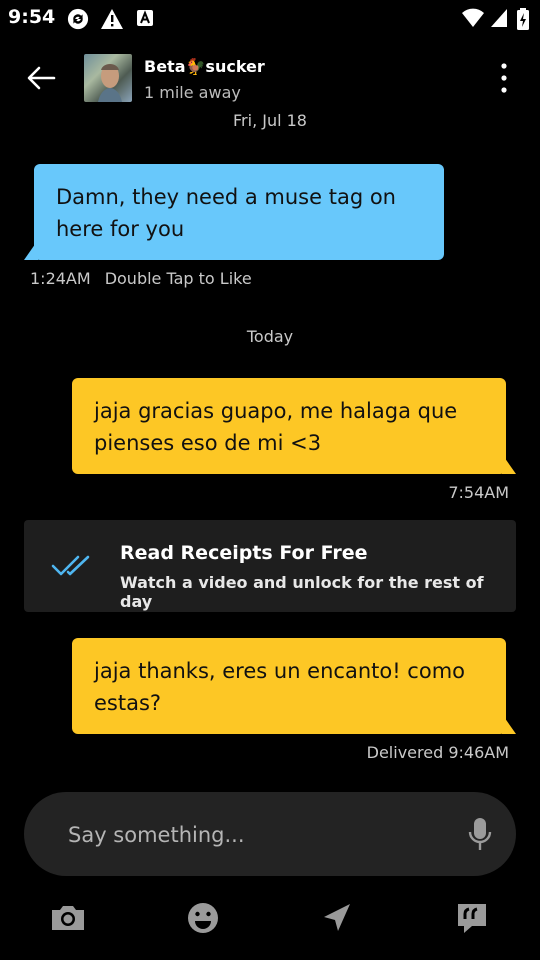 This screenshot has height=960, width=540. Describe the element at coordinates (258, 835) in the screenshot. I see `message-input` at that location.